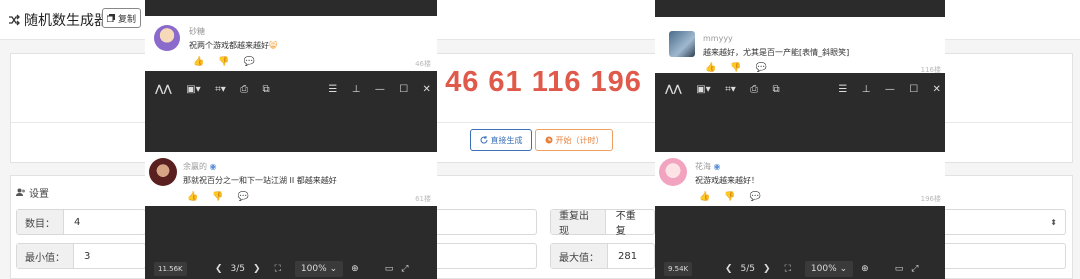  I want to click on comment-user: 余赢的 ◉, so click(200, 166).